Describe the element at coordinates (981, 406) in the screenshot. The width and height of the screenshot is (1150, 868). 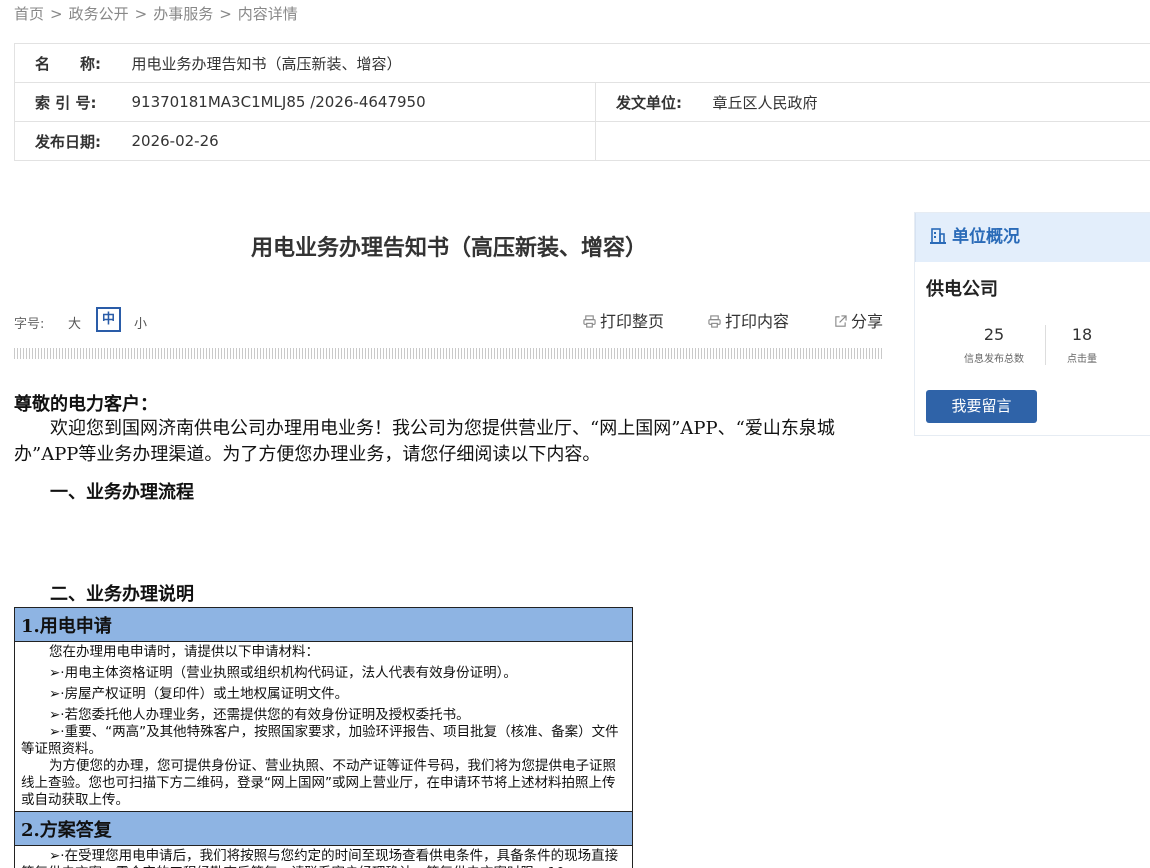
I see `leave-message-button: 我要留言` at that location.